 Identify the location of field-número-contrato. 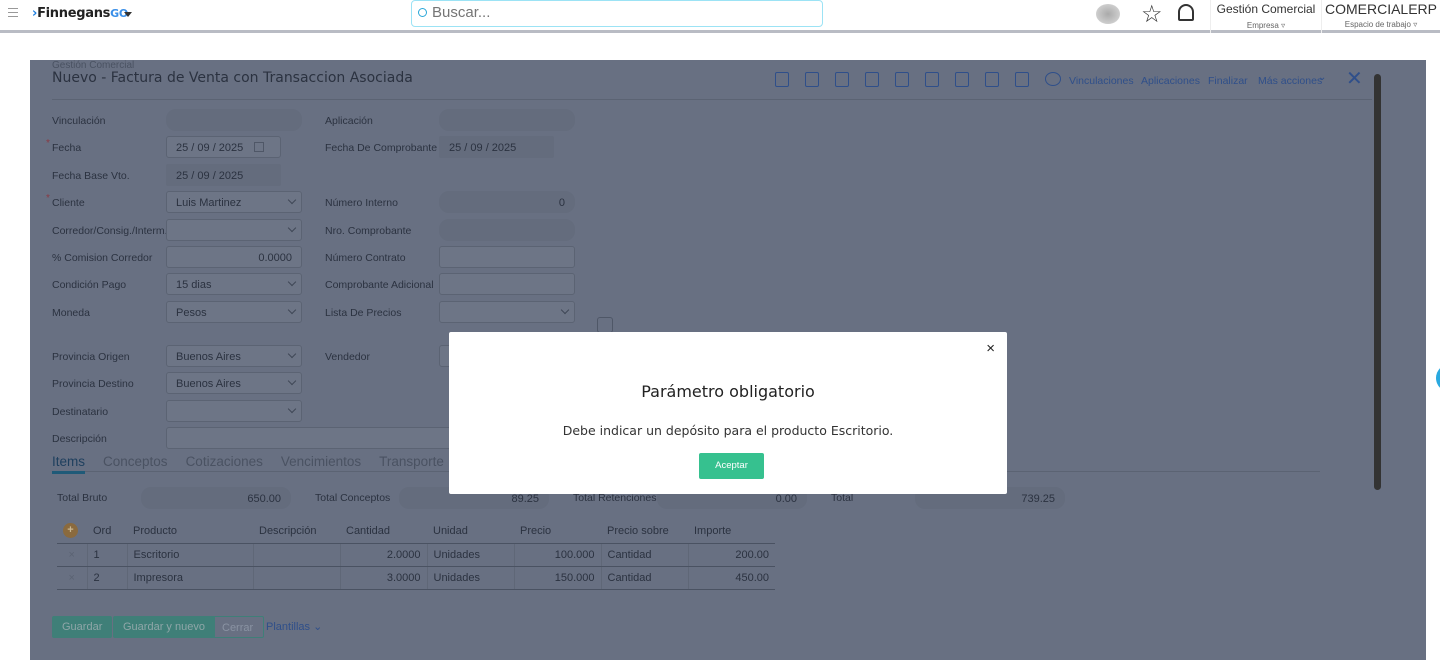
(507, 257).